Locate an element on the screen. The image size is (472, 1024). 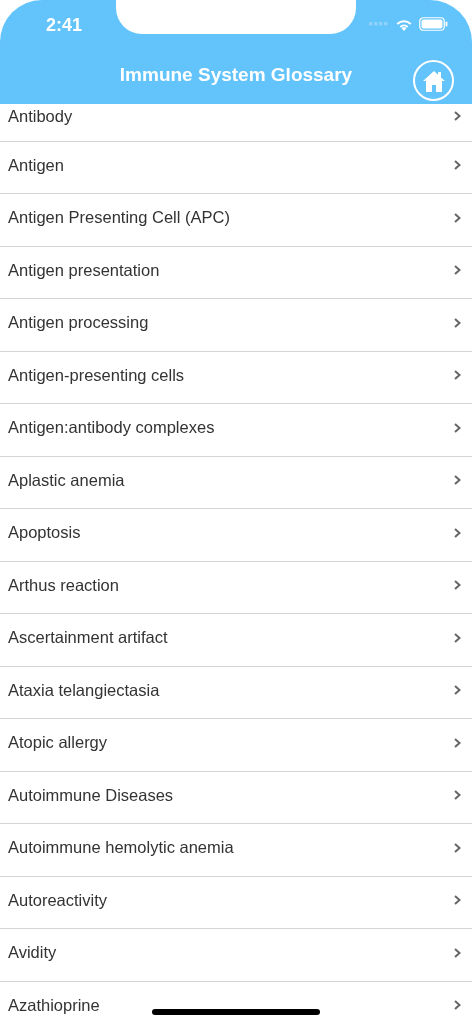
wifi-icon is located at coordinates (404, 24).